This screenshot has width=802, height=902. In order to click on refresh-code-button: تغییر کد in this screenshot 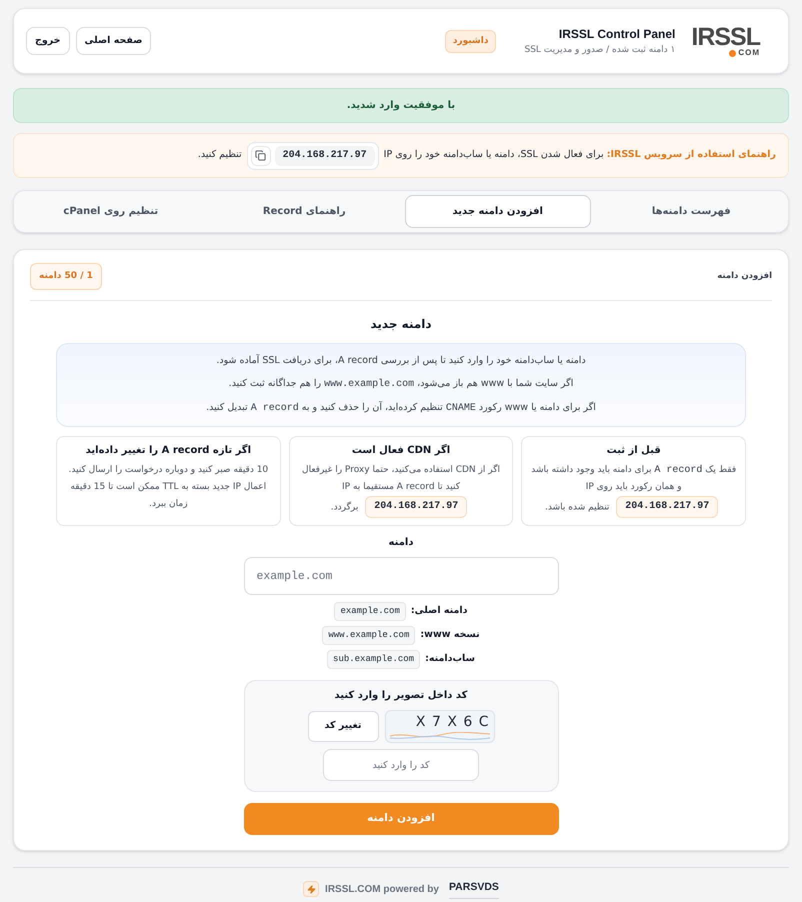, I will do `click(343, 726)`.